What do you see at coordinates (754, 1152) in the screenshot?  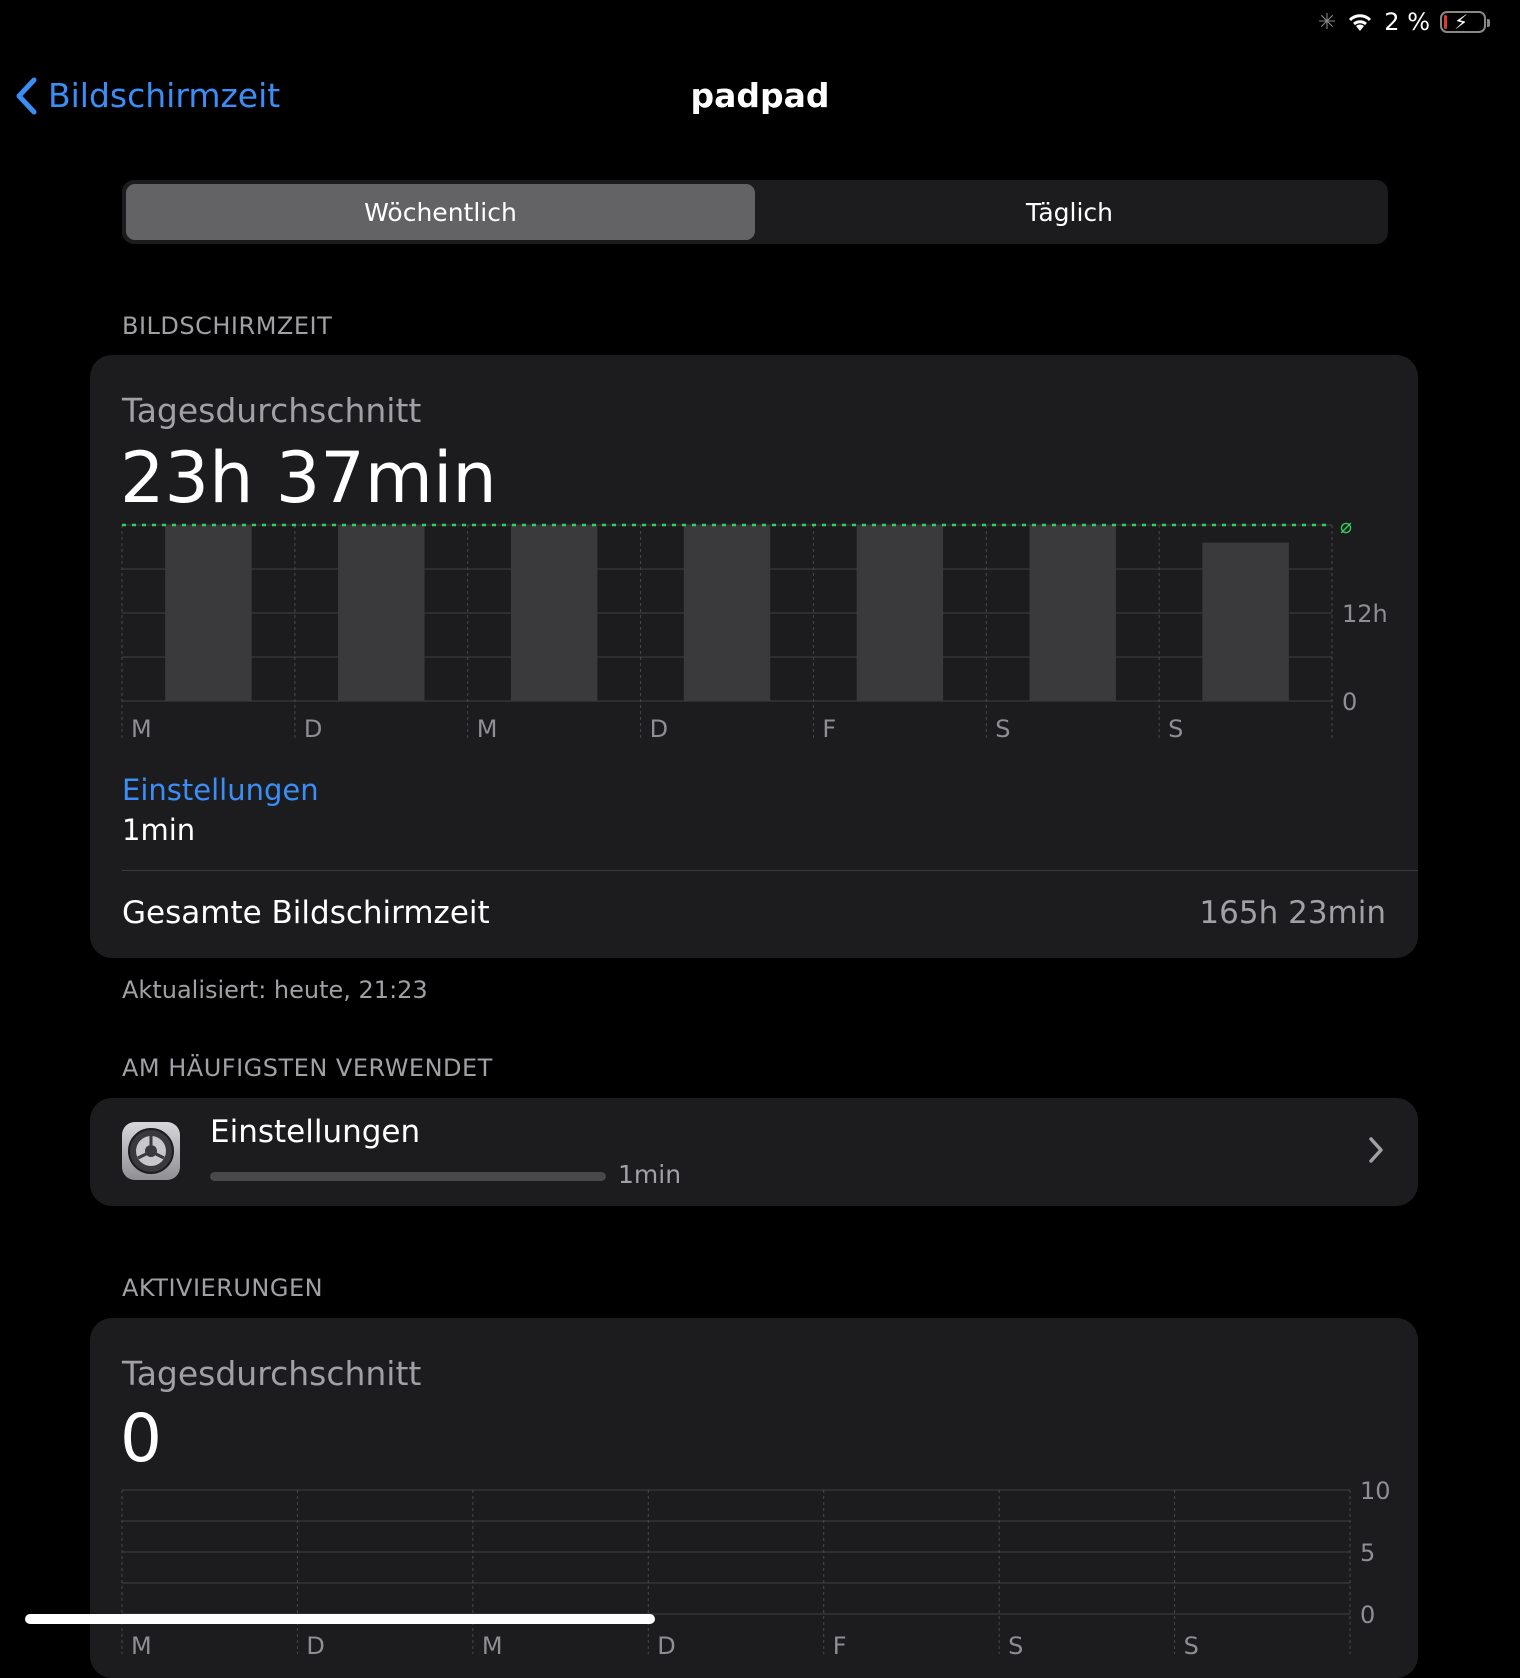 I see `most-used-app-row: Einstellungen 1min` at bounding box center [754, 1152].